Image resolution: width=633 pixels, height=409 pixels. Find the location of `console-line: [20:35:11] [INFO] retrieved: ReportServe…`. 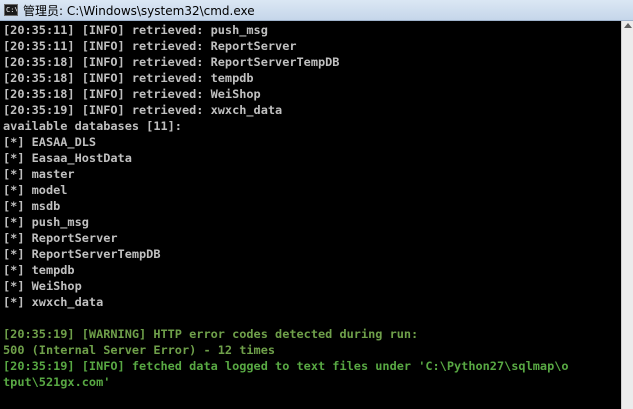

console-line: [20:35:11] [INFO] retrieved: ReportServe… is located at coordinates (150, 46).